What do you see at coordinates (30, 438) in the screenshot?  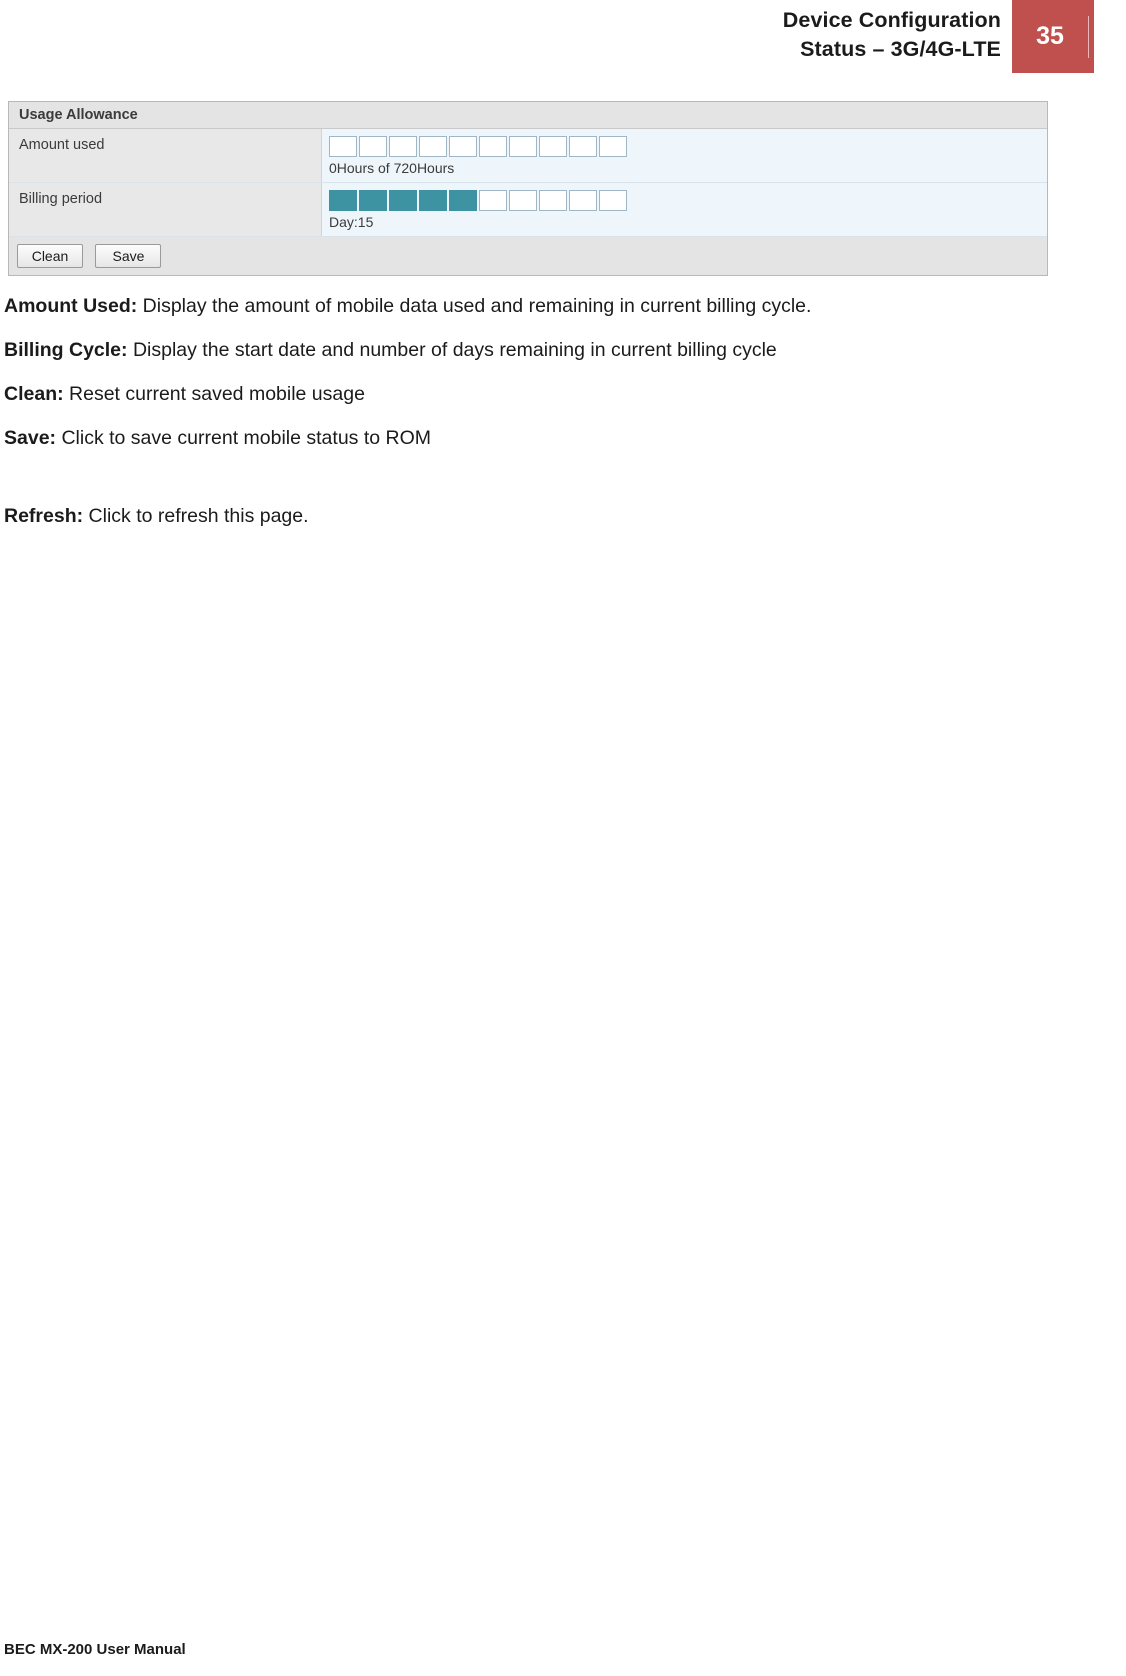 I see `term-save: Save:` at bounding box center [30, 438].